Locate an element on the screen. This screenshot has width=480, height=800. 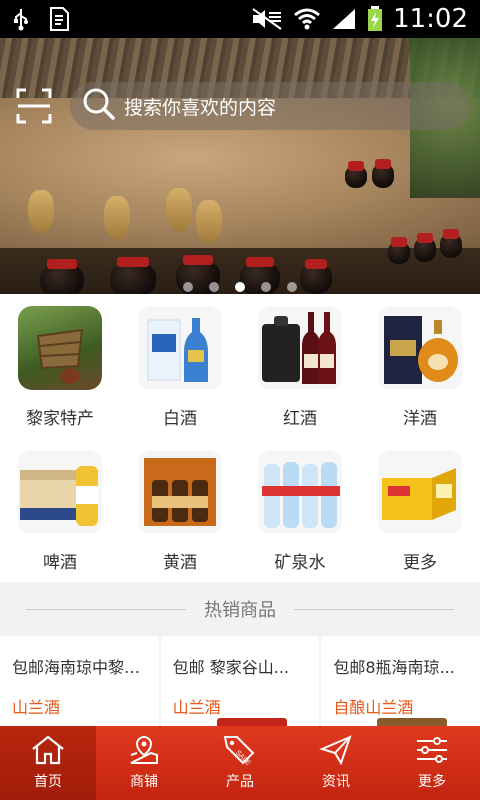
signal-icon is located at coordinates (344, 19).